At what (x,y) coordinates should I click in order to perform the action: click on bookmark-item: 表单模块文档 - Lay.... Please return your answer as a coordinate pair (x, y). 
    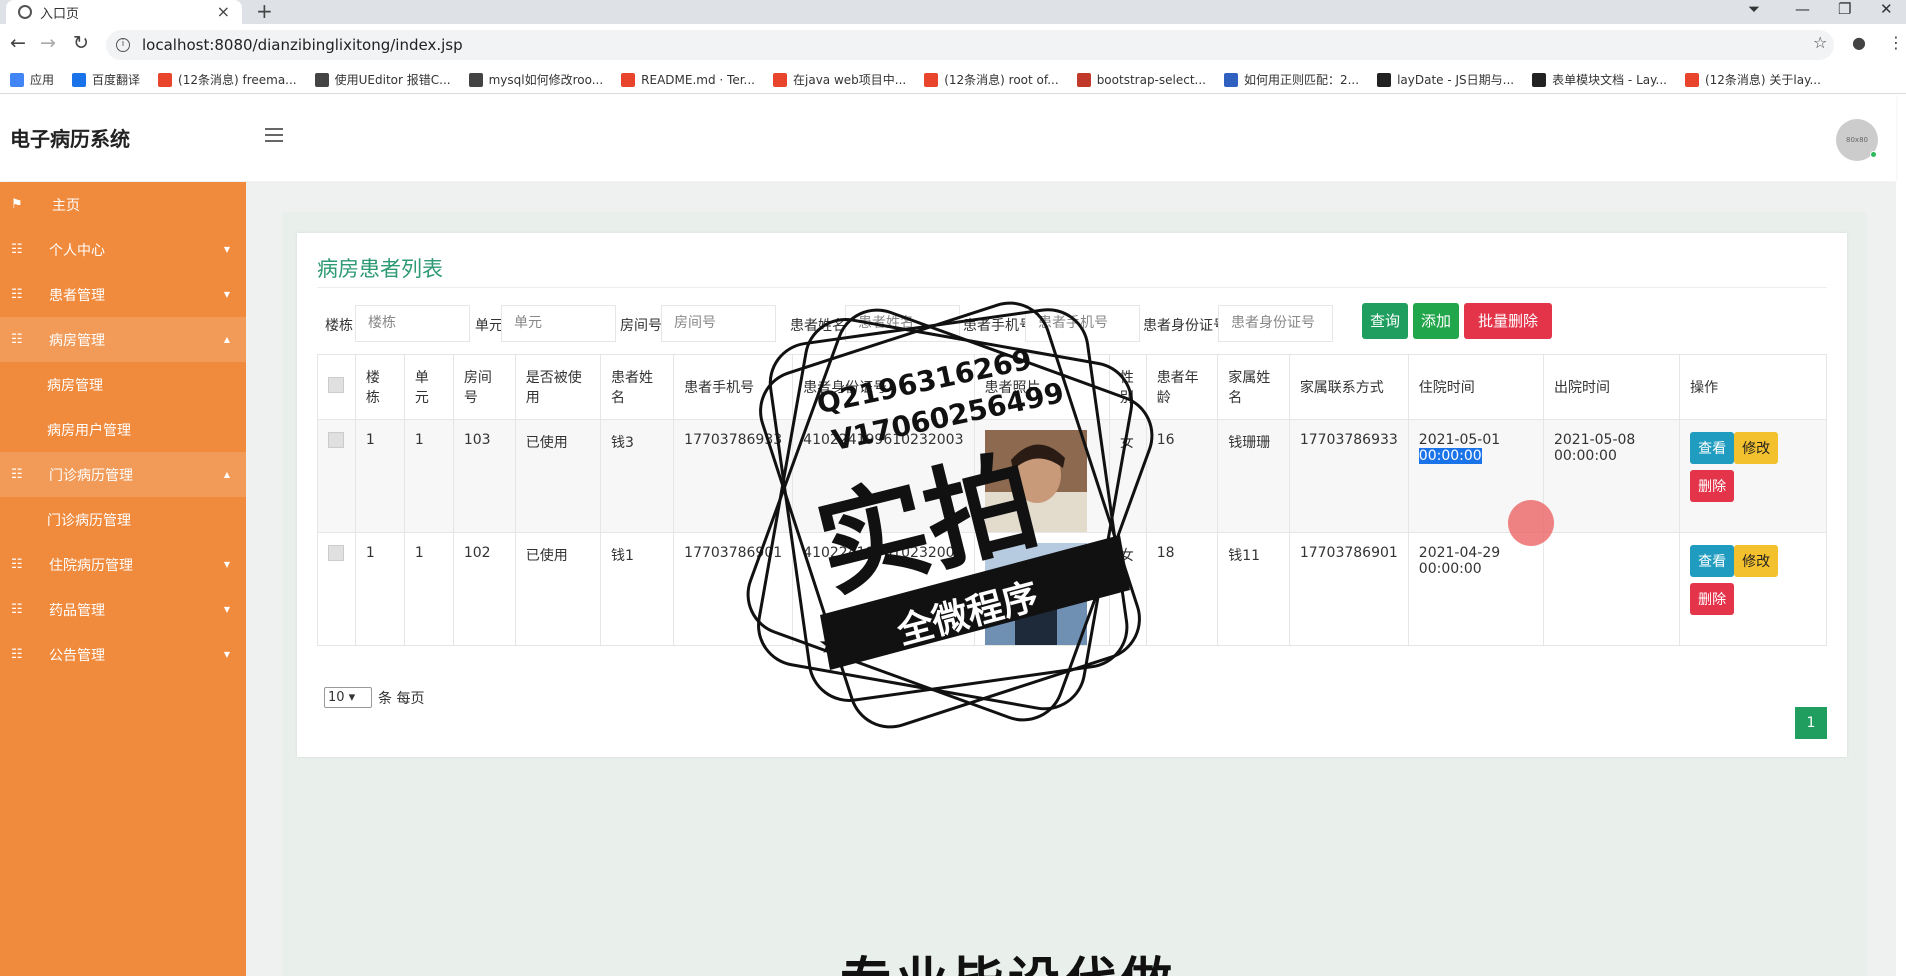
    Looking at the image, I should click on (1599, 79).